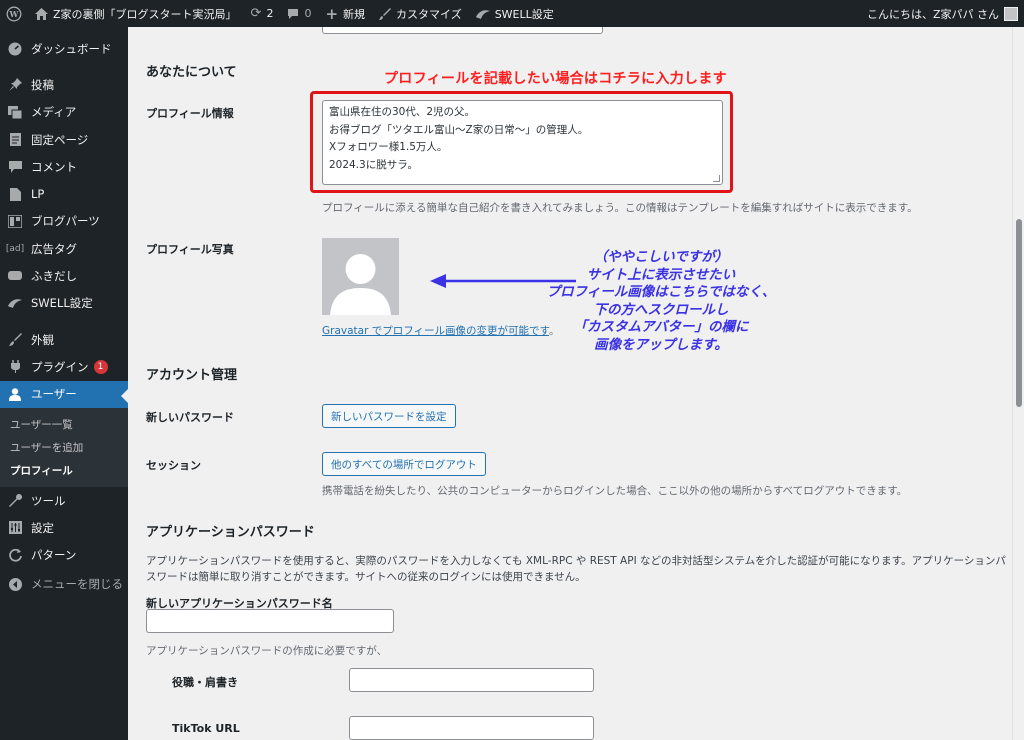  I want to click on menu-swell-settings: SWELL設定, so click(64, 303).